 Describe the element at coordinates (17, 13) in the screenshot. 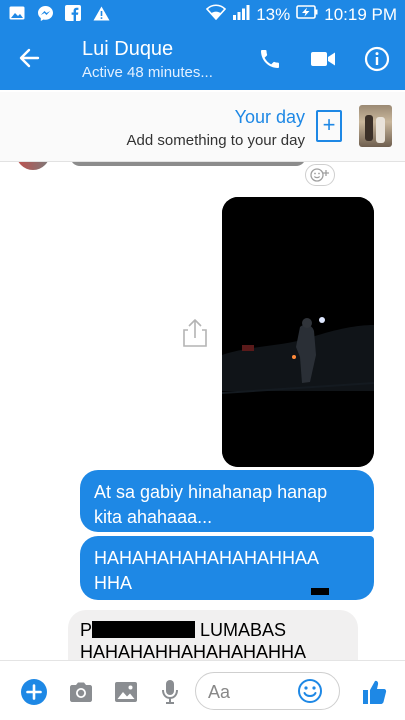

I see `gallery-notification-icon` at that location.